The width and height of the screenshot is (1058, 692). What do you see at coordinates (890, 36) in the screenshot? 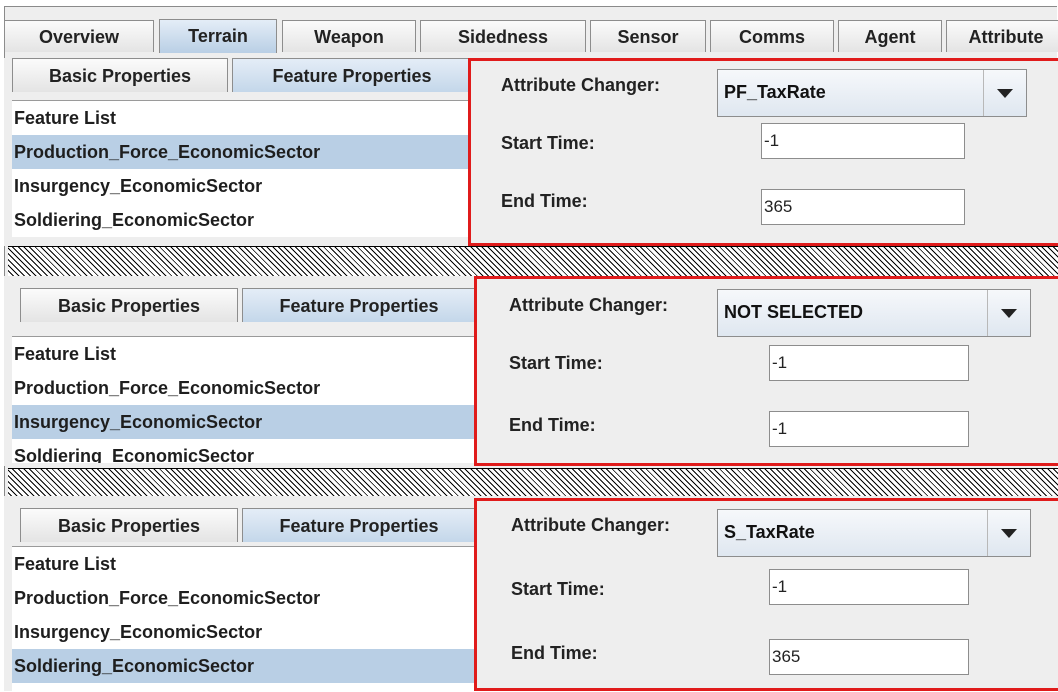
I see `tab-agent: Agent` at bounding box center [890, 36].